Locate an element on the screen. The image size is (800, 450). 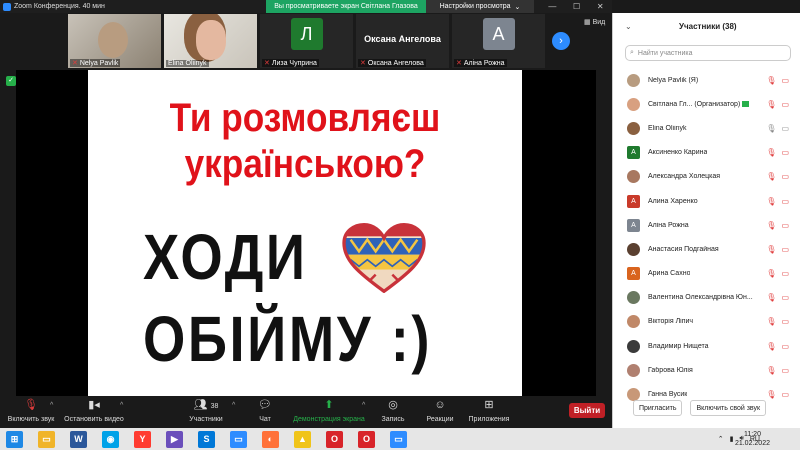
mic-muted-icon: ✕ is located at coordinates (459, 63).